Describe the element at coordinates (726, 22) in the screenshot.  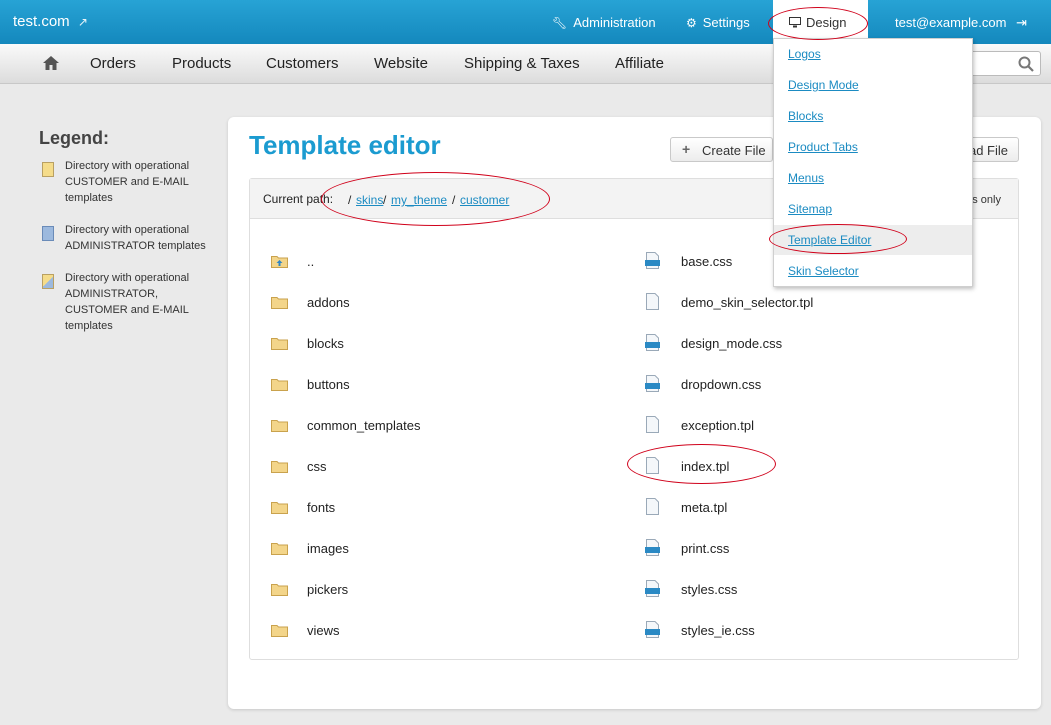
I see `settings-label: Settings` at that location.